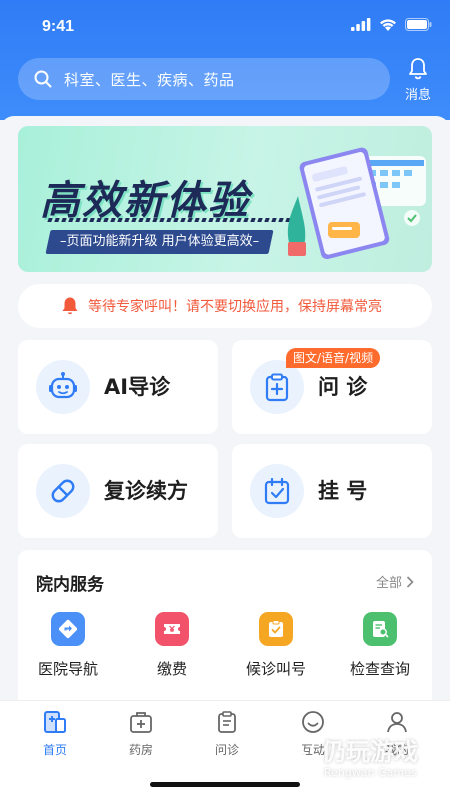 The width and height of the screenshot is (450, 800). I want to click on notice-text: 等待专家呼叫！请不要切换应用，保持屏幕常亮, so click(235, 307).